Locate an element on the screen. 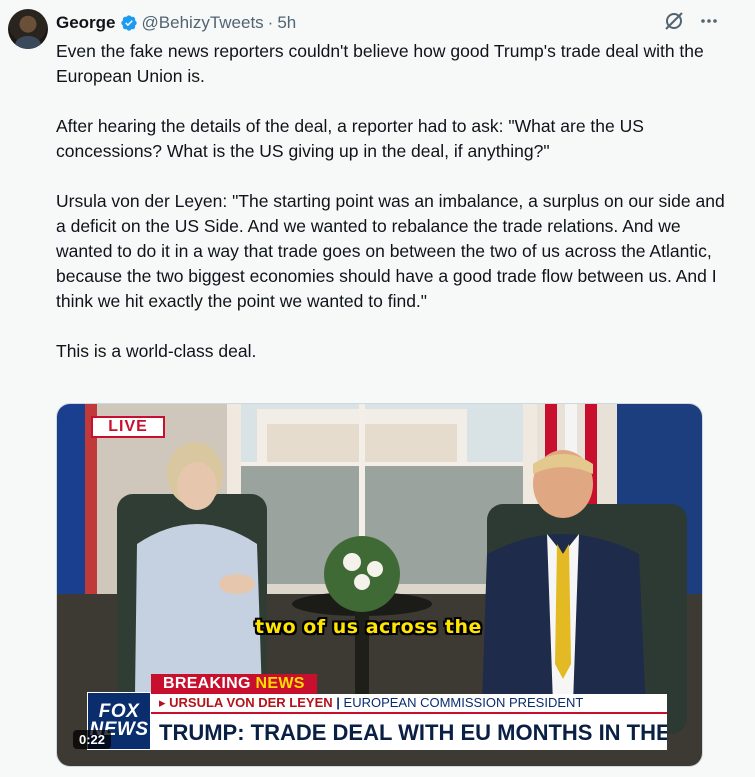 The image size is (755, 777). news-label: NEWS is located at coordinates (280, 683).